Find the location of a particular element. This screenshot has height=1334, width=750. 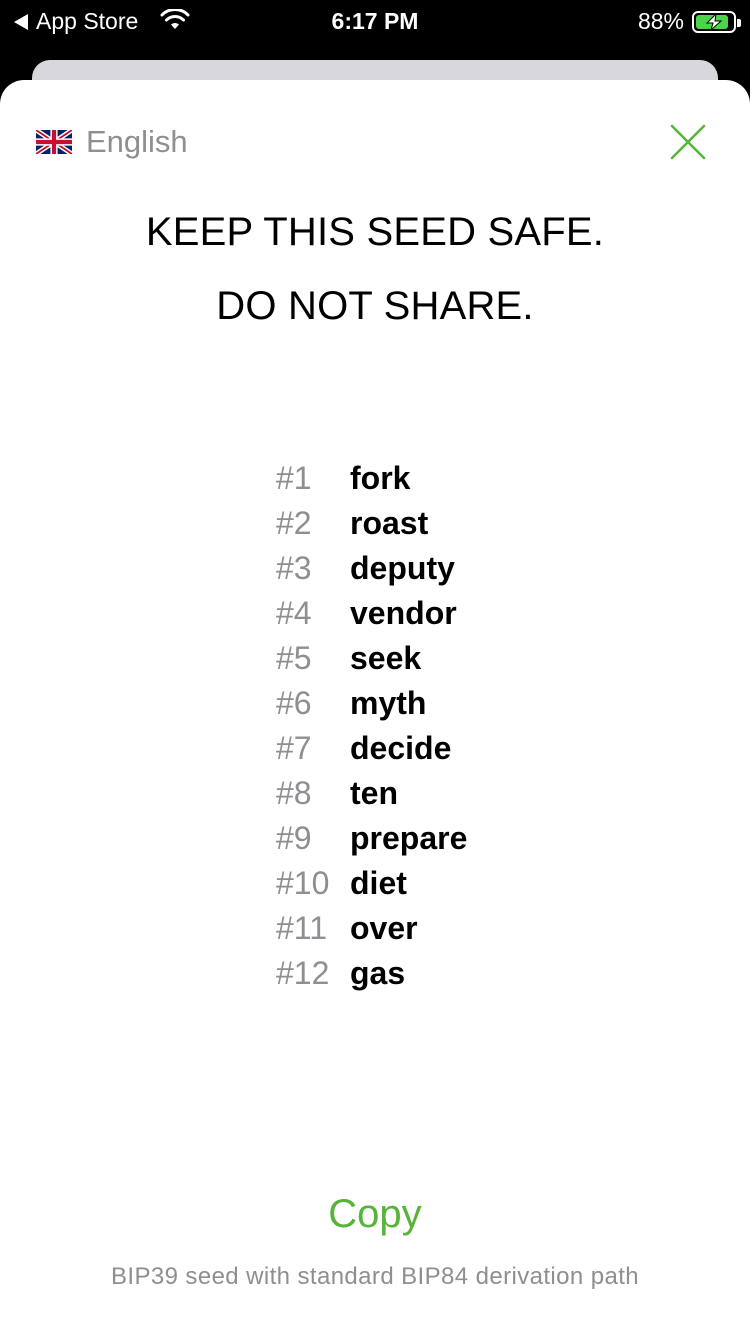

seed-word-number: #4 is located at coordinates (294, 613).